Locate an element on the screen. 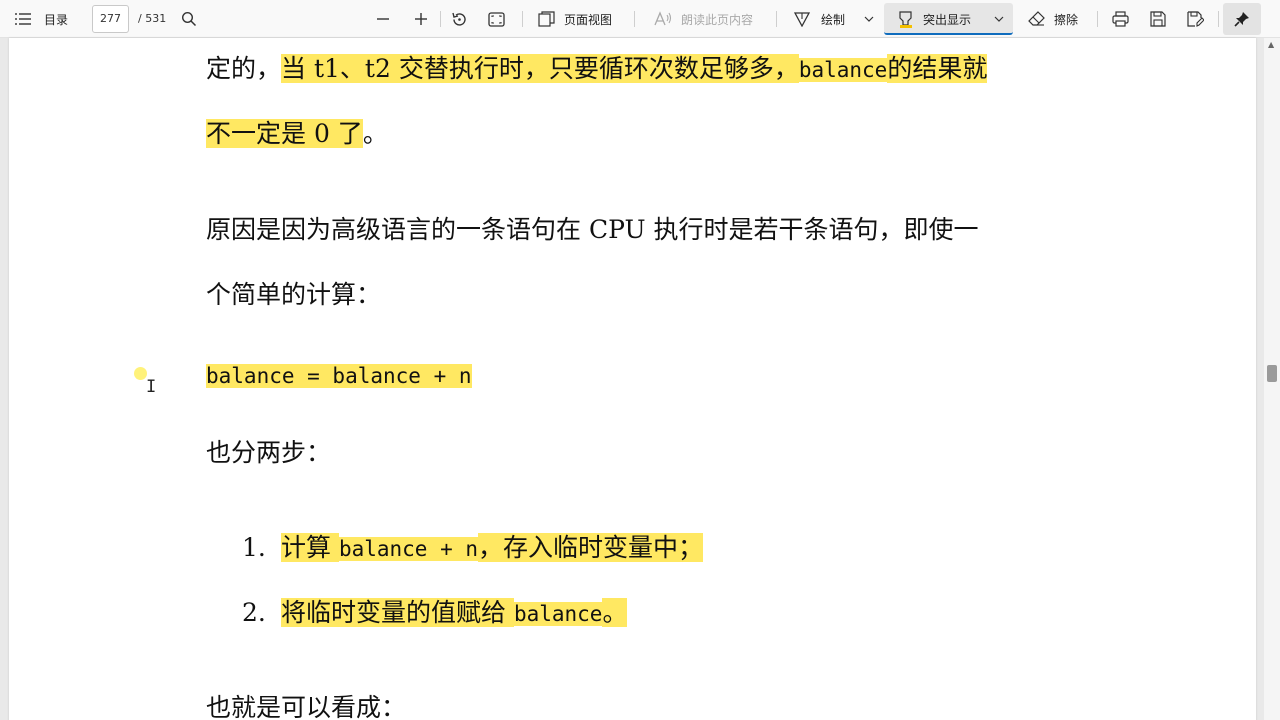  zoom-out-button is located at coordinates (383, 19).